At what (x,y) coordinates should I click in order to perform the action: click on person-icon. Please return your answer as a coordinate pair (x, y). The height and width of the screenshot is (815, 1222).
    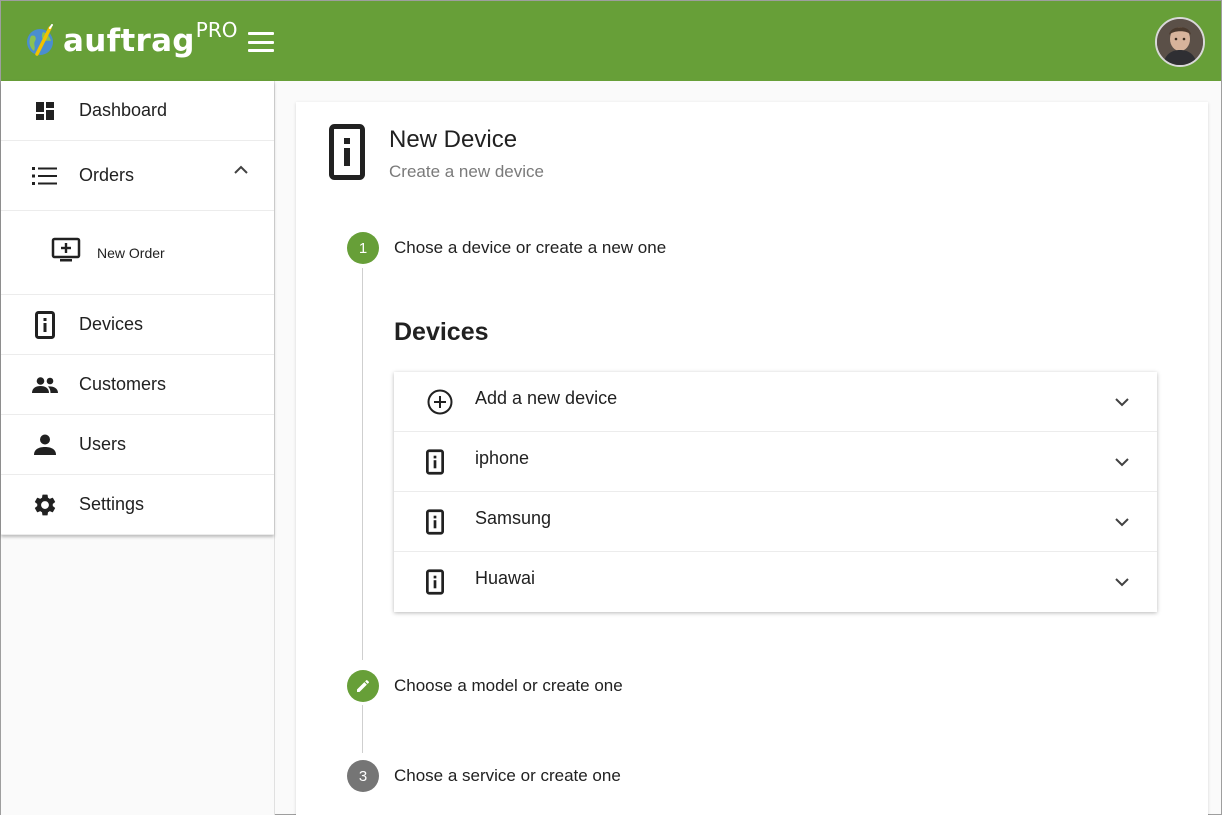
    Looking at the image, I should click on (45, 445).